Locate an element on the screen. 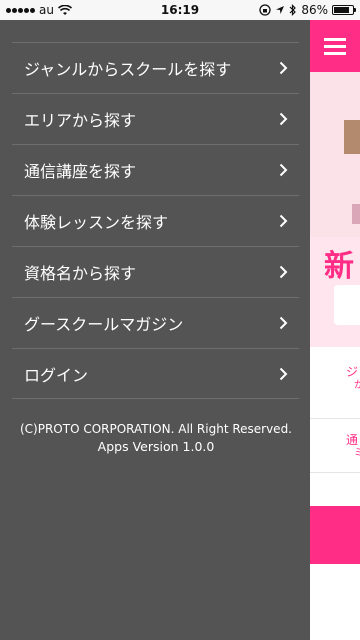 The width and height of the screenshot is (360, 640). new-section: 新 is located at coordinates (335, 292).